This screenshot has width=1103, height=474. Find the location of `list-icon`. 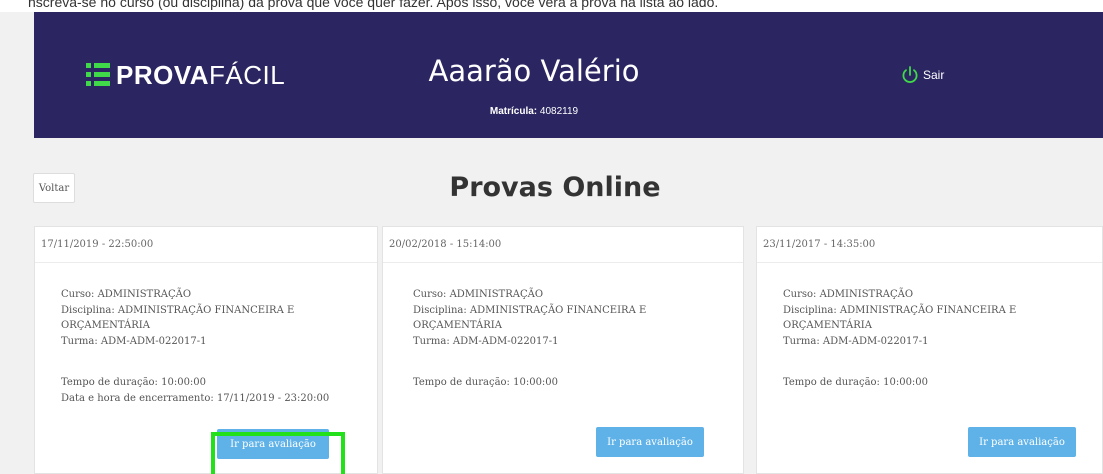

list-icon is located at coordinates (98, 75).